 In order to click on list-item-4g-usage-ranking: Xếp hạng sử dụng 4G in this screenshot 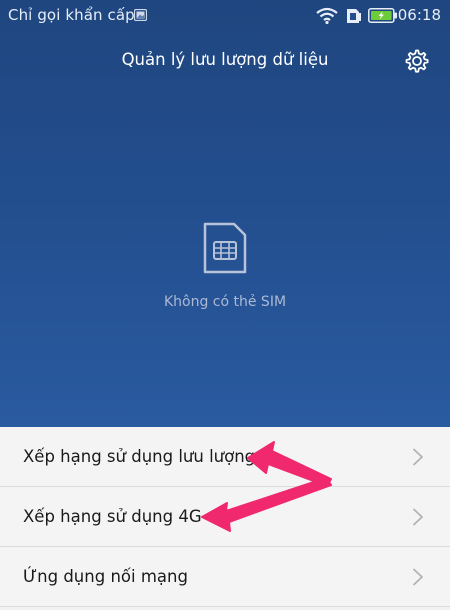, I will do `click(225, 517)`.